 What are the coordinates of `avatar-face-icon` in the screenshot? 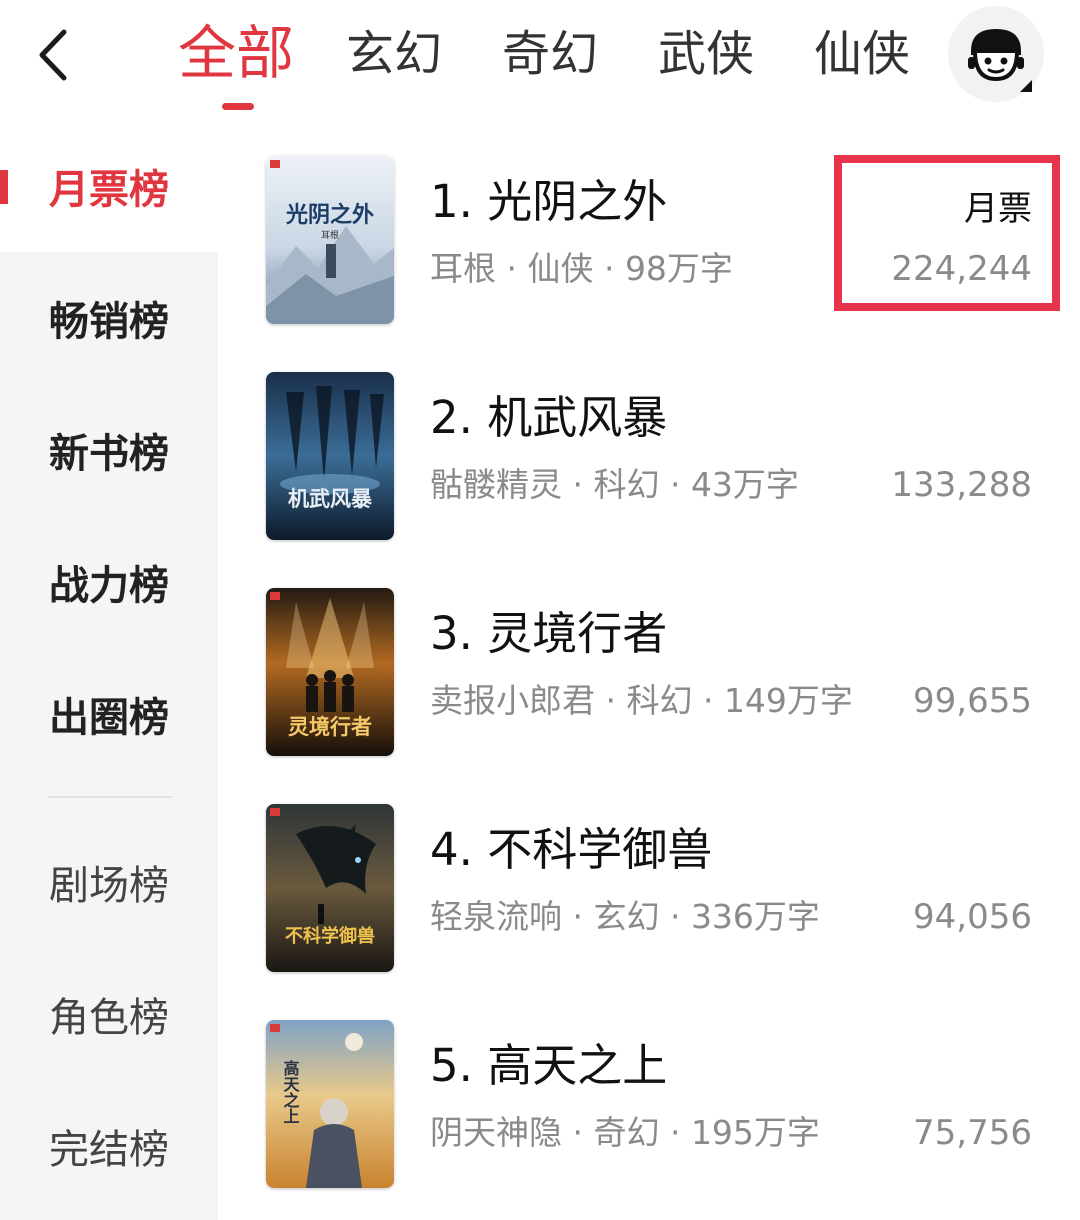 It's located at (996, 55).